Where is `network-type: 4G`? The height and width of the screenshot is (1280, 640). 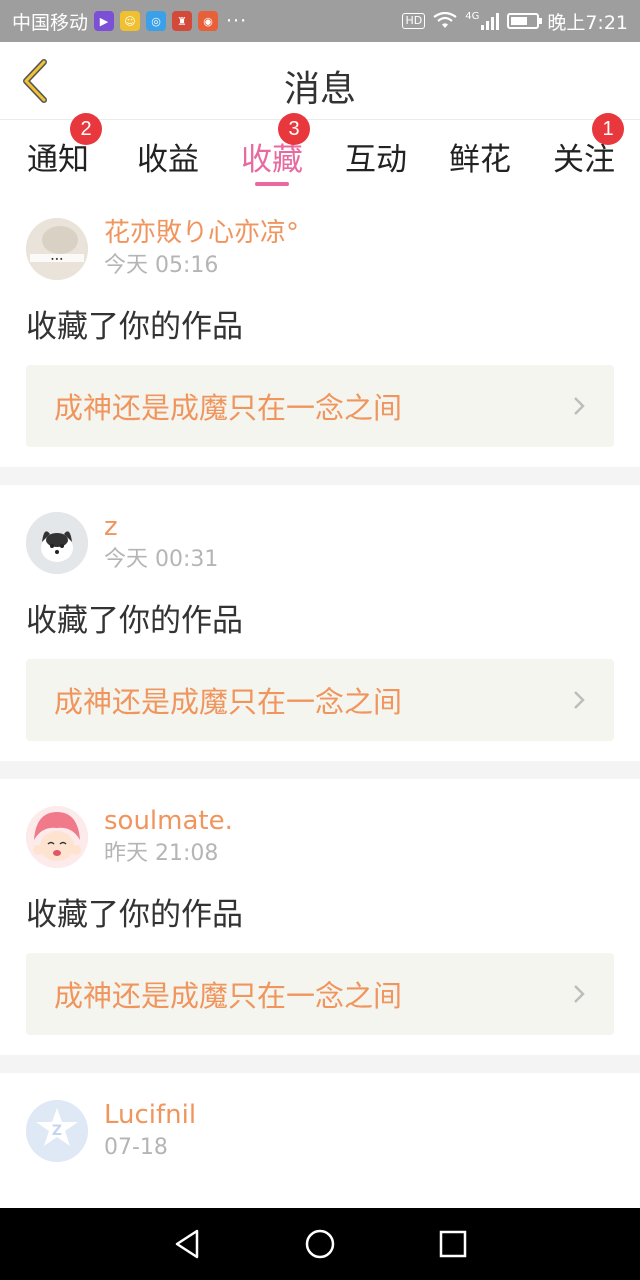 network-type: 4G is located at coordinates (472, 16).